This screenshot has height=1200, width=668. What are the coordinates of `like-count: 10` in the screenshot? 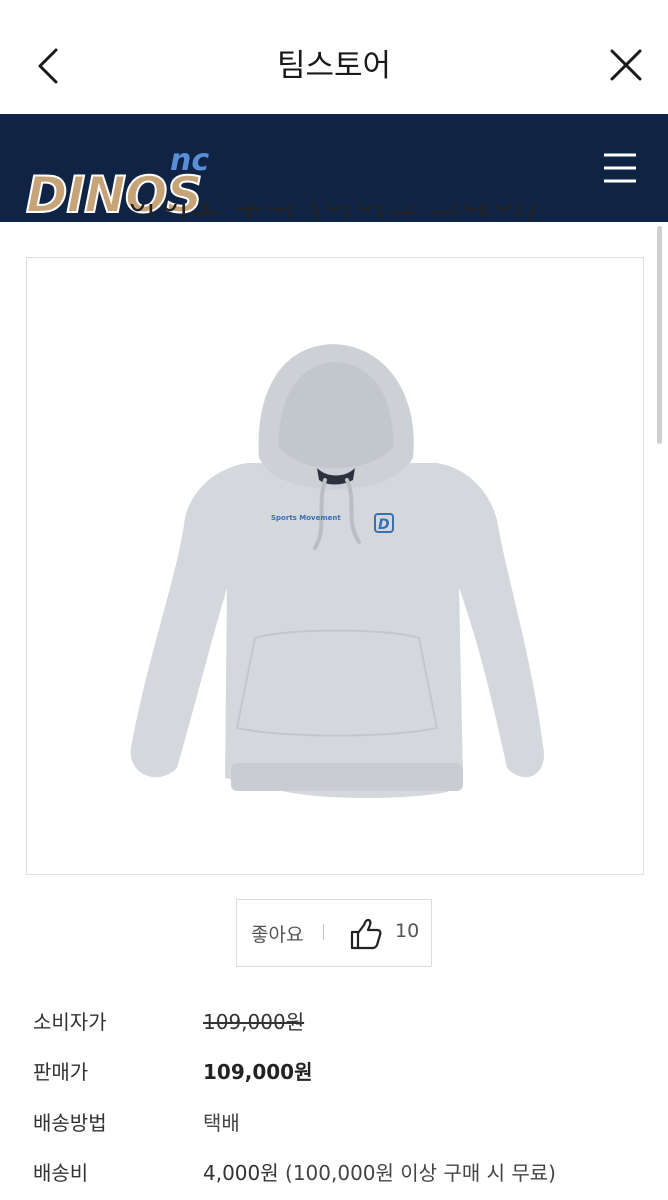 It's located at (407, 931).